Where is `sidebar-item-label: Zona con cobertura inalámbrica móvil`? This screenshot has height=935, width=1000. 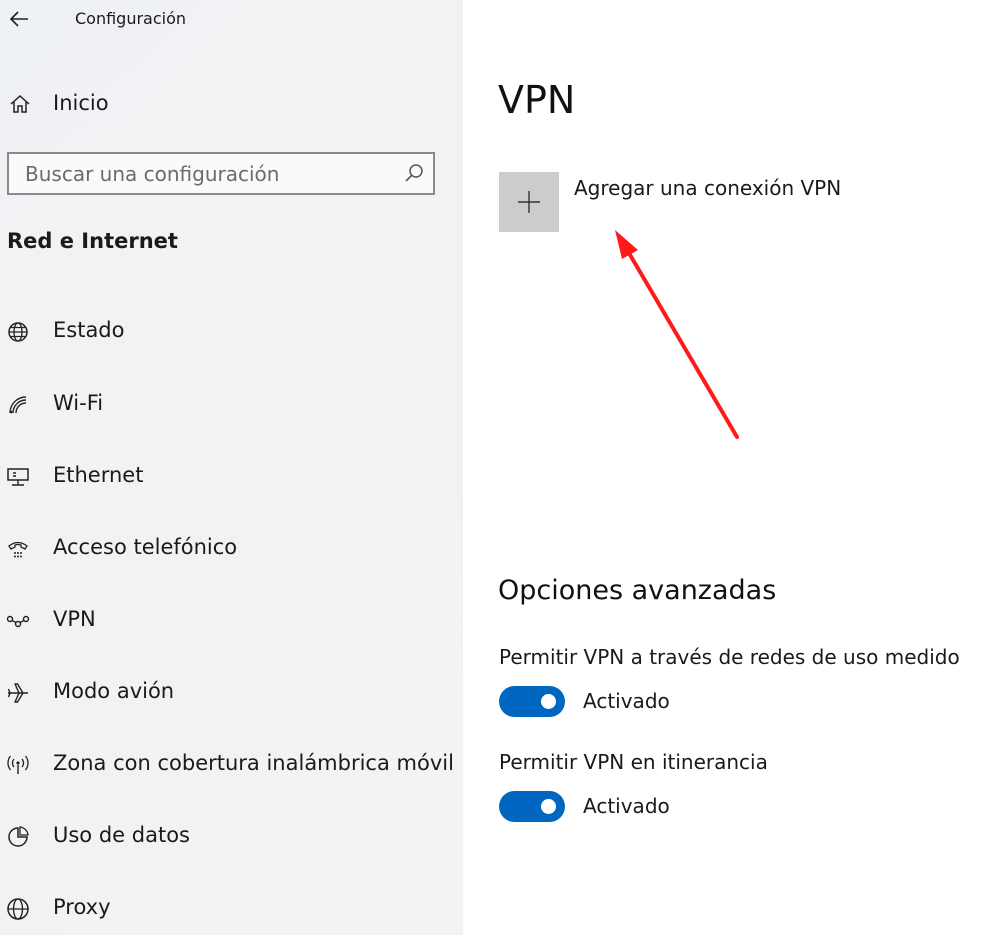 sidebar-item-label: Zona con cobertura inalámbrica móvil is located at coordinates (253, 763).